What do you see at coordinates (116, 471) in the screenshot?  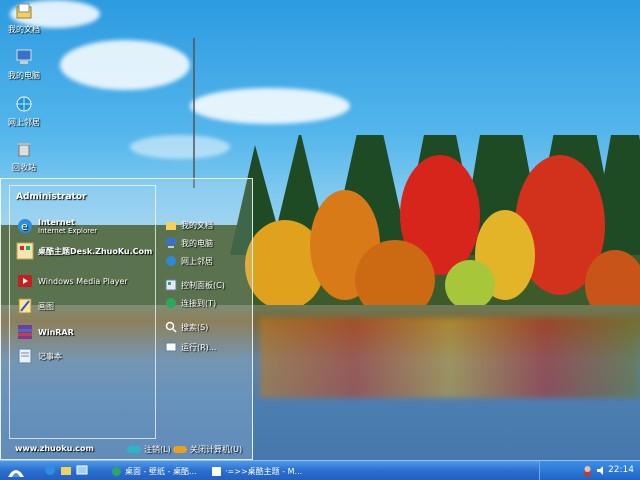 I see `browser-icon` at bounding box center [116, 471].